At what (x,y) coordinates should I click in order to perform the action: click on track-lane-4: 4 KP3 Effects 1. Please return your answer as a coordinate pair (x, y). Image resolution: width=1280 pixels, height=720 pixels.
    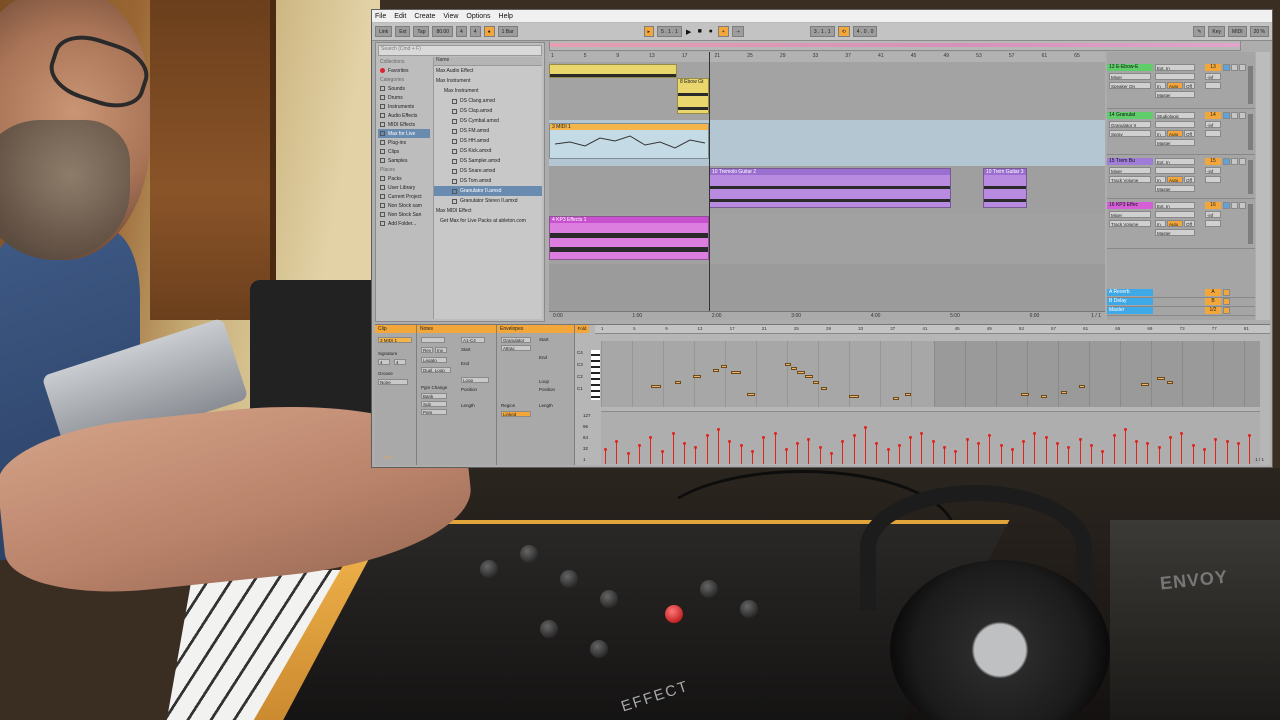
    Looking at the image, I should click on (827, 239).